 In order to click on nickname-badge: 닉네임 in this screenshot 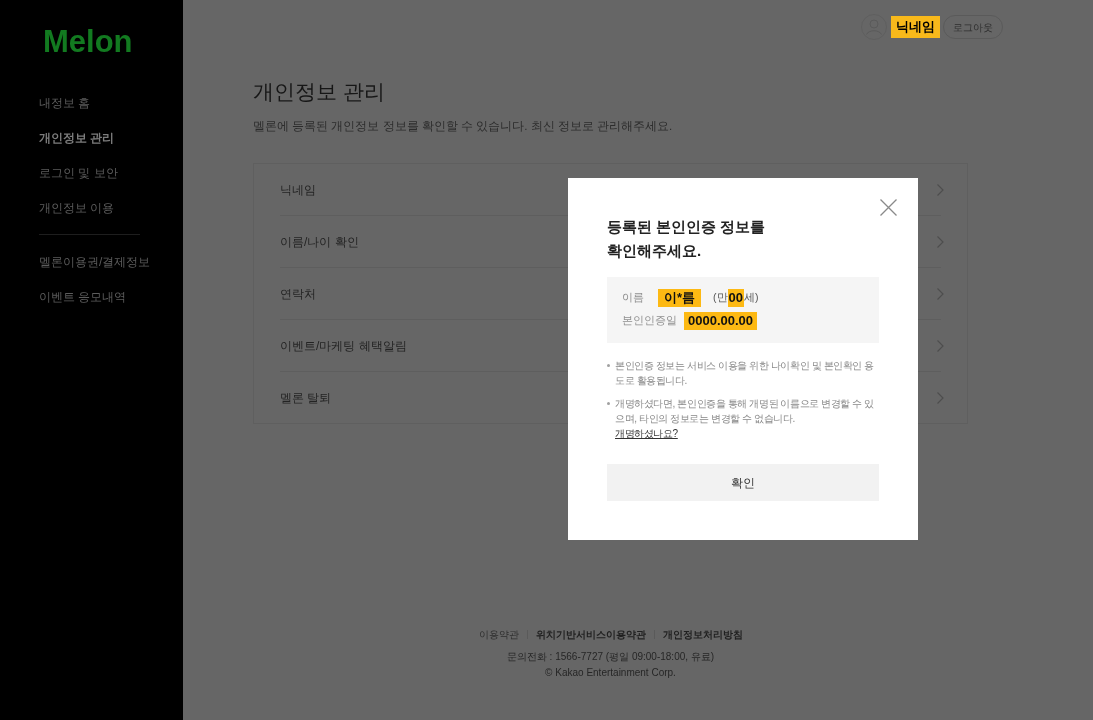, I will do `click(915, 27)`.